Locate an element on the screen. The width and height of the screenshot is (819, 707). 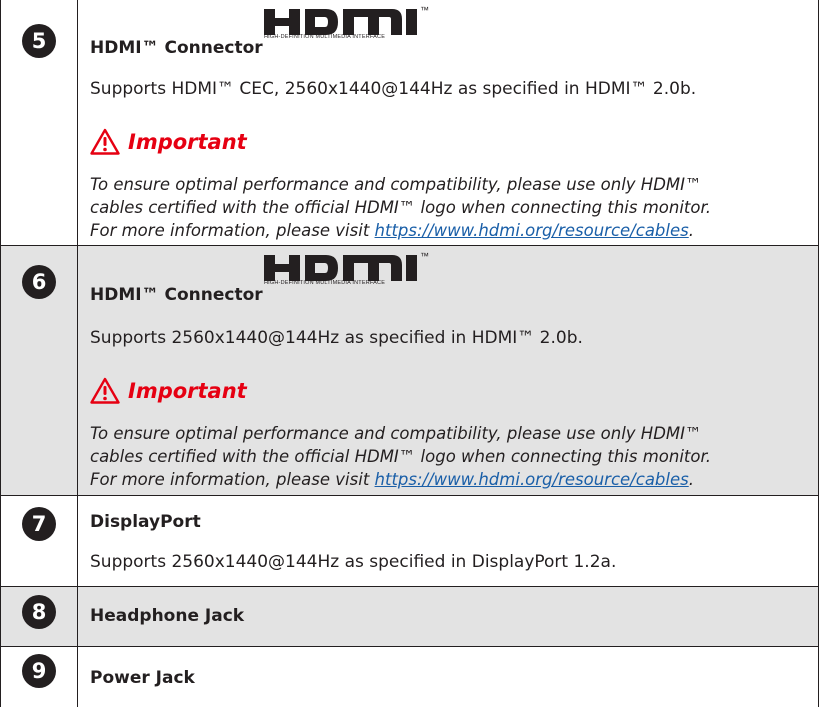
table-border-left is located at coordinates (0, 353).